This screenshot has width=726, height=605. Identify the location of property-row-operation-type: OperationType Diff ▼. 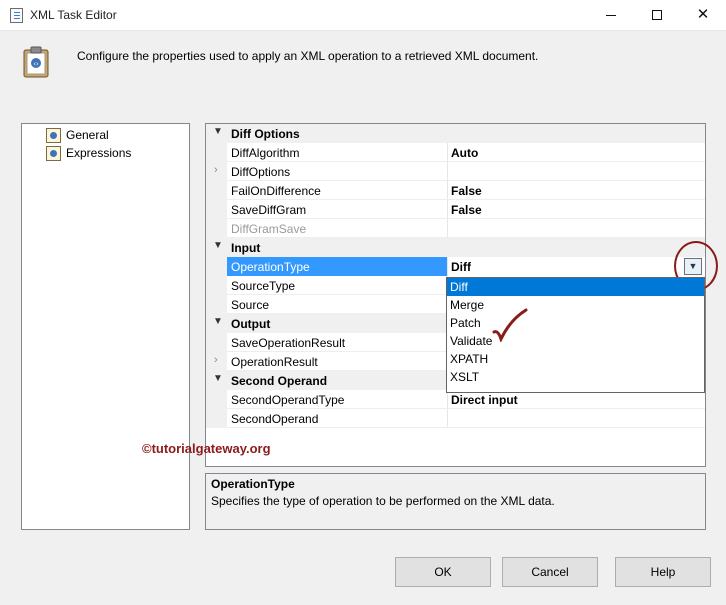
(455, 266).